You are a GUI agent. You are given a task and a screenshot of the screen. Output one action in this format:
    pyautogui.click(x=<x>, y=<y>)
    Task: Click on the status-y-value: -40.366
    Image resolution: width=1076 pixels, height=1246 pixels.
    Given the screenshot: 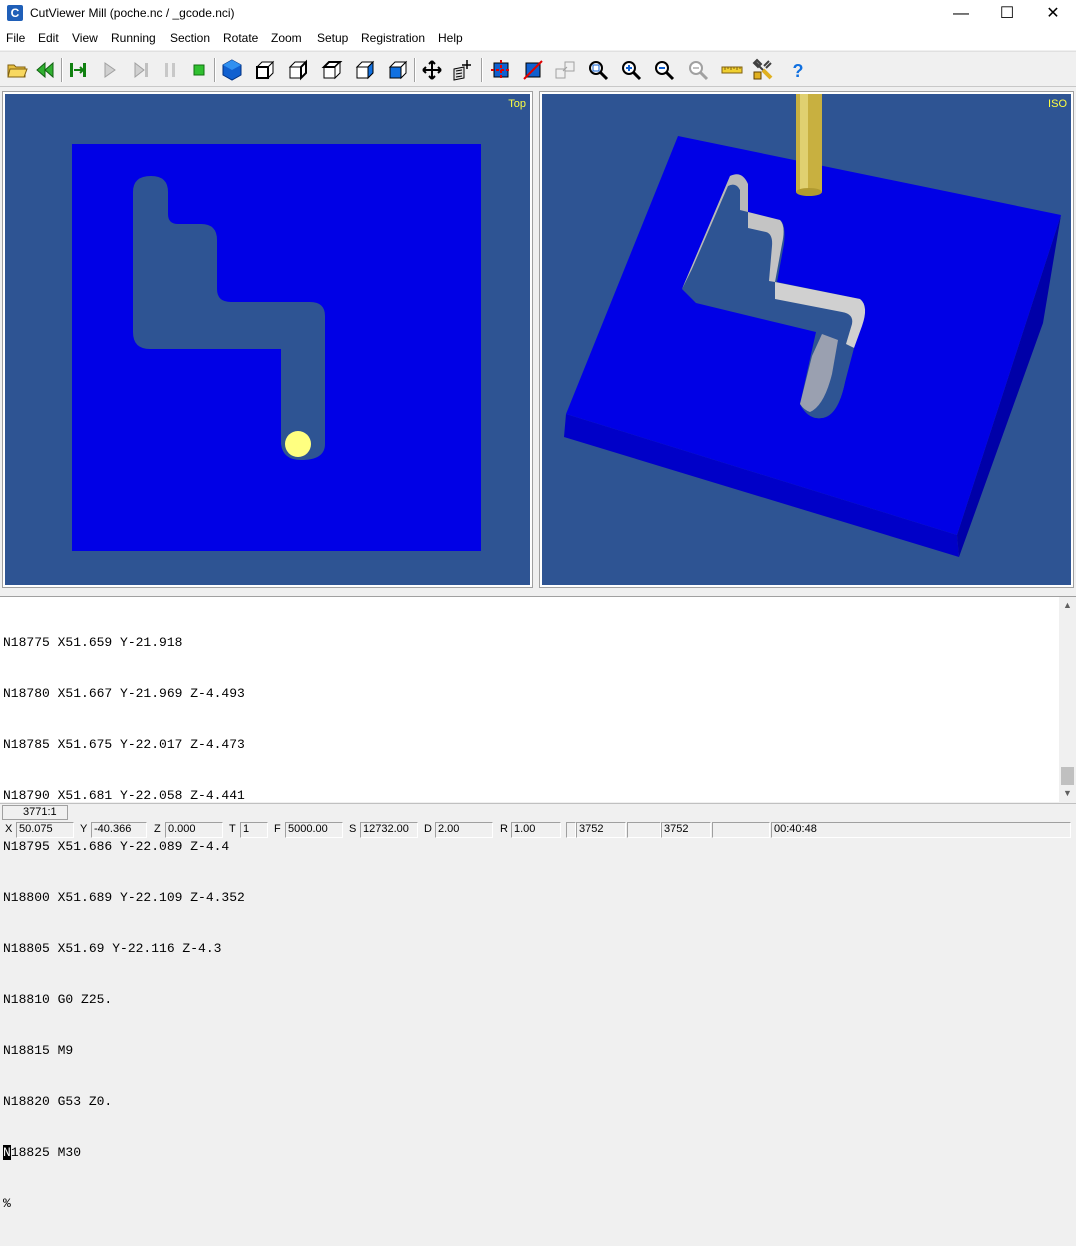 What is the action you would take?
    pyautogui.click(x=119, y=830)
    